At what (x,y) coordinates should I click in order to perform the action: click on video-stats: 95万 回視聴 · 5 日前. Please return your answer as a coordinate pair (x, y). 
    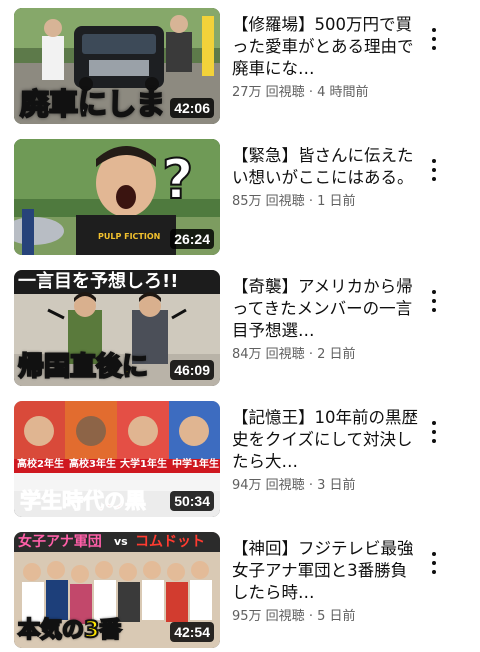
    Looking at the image, I should click on (327, 617).